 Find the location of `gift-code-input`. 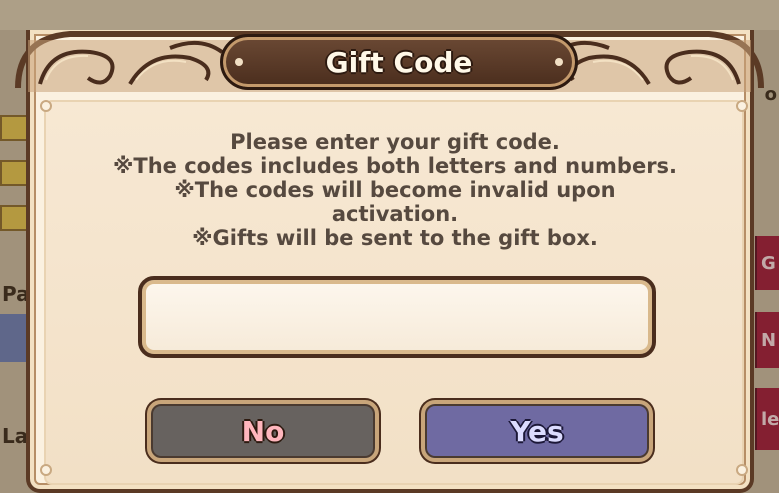

gift-code-input is located at coordinates (397, 317).